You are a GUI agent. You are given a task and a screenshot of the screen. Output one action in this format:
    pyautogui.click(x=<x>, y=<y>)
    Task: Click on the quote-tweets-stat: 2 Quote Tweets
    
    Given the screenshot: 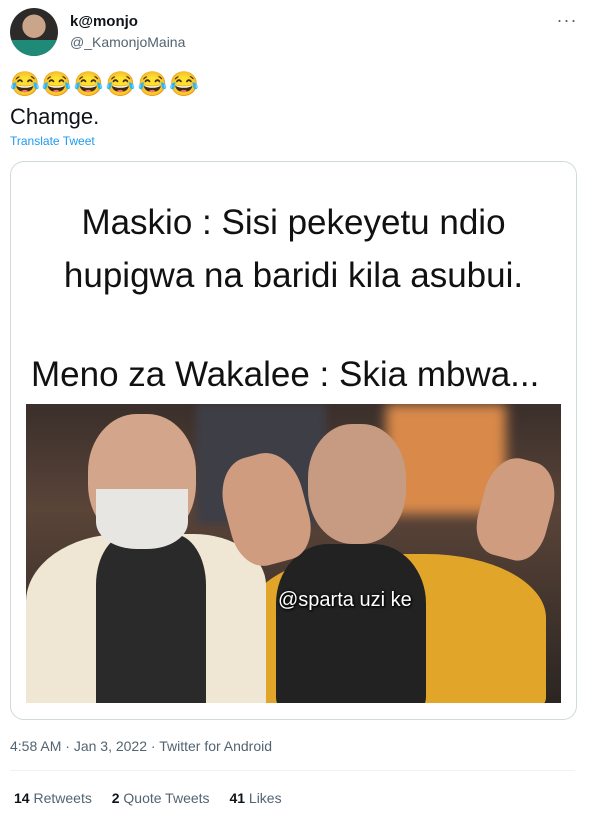 What is the action you would take?
    pyautogui.click(x=161, y=798)
    